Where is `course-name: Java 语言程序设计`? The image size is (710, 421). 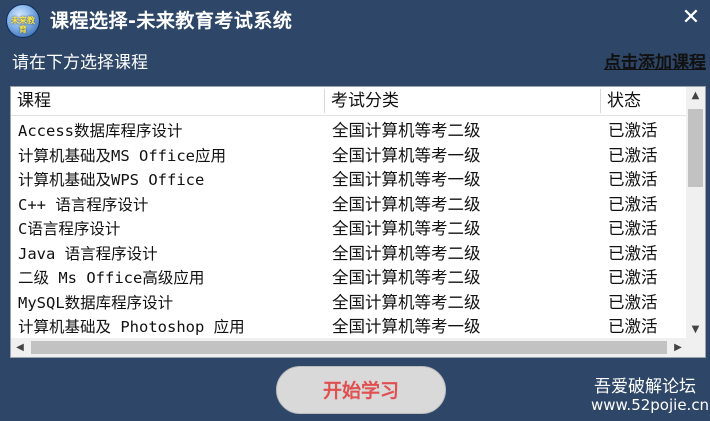 course-name: Java 语言程序设计 is located at coordinates (88, 254).